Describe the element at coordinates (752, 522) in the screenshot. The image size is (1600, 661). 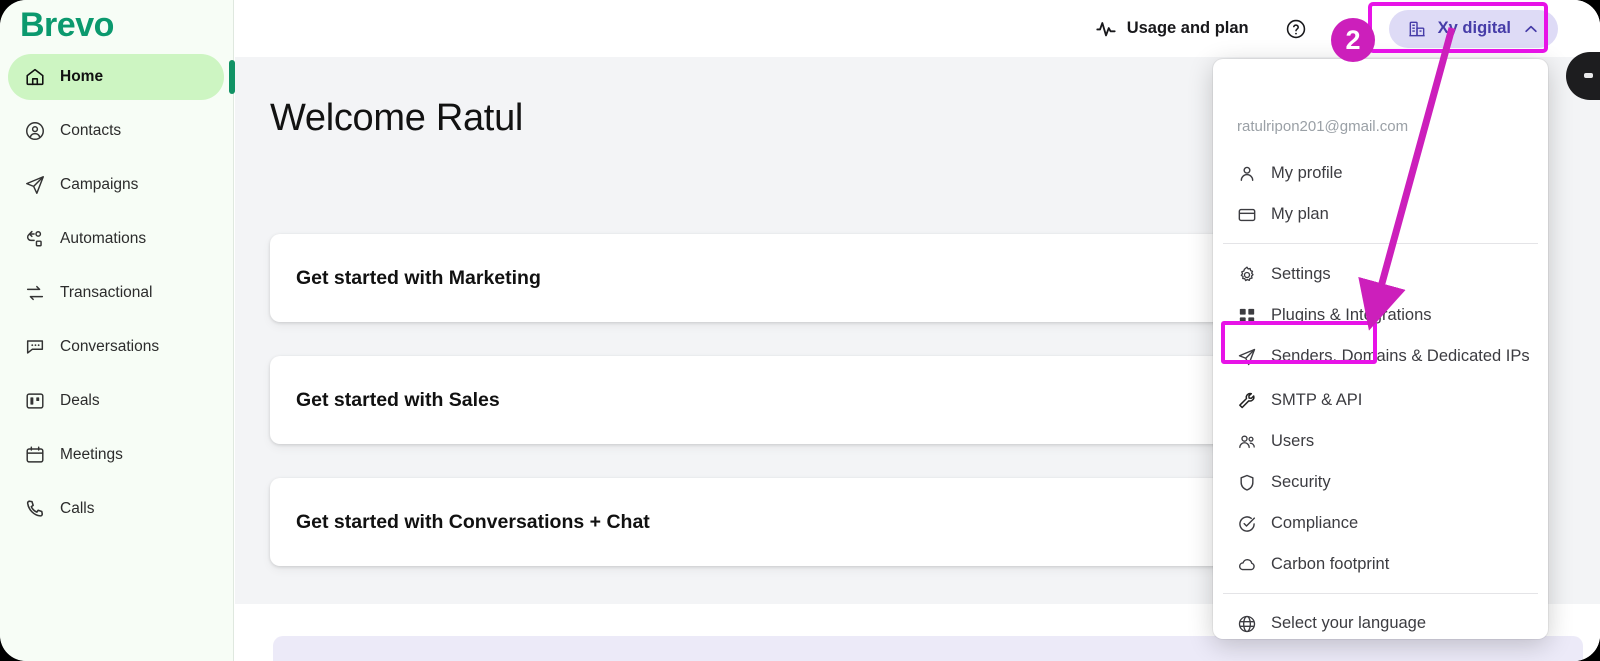
I see `get-started-card: Get started with Conversations + Chat` at that location.